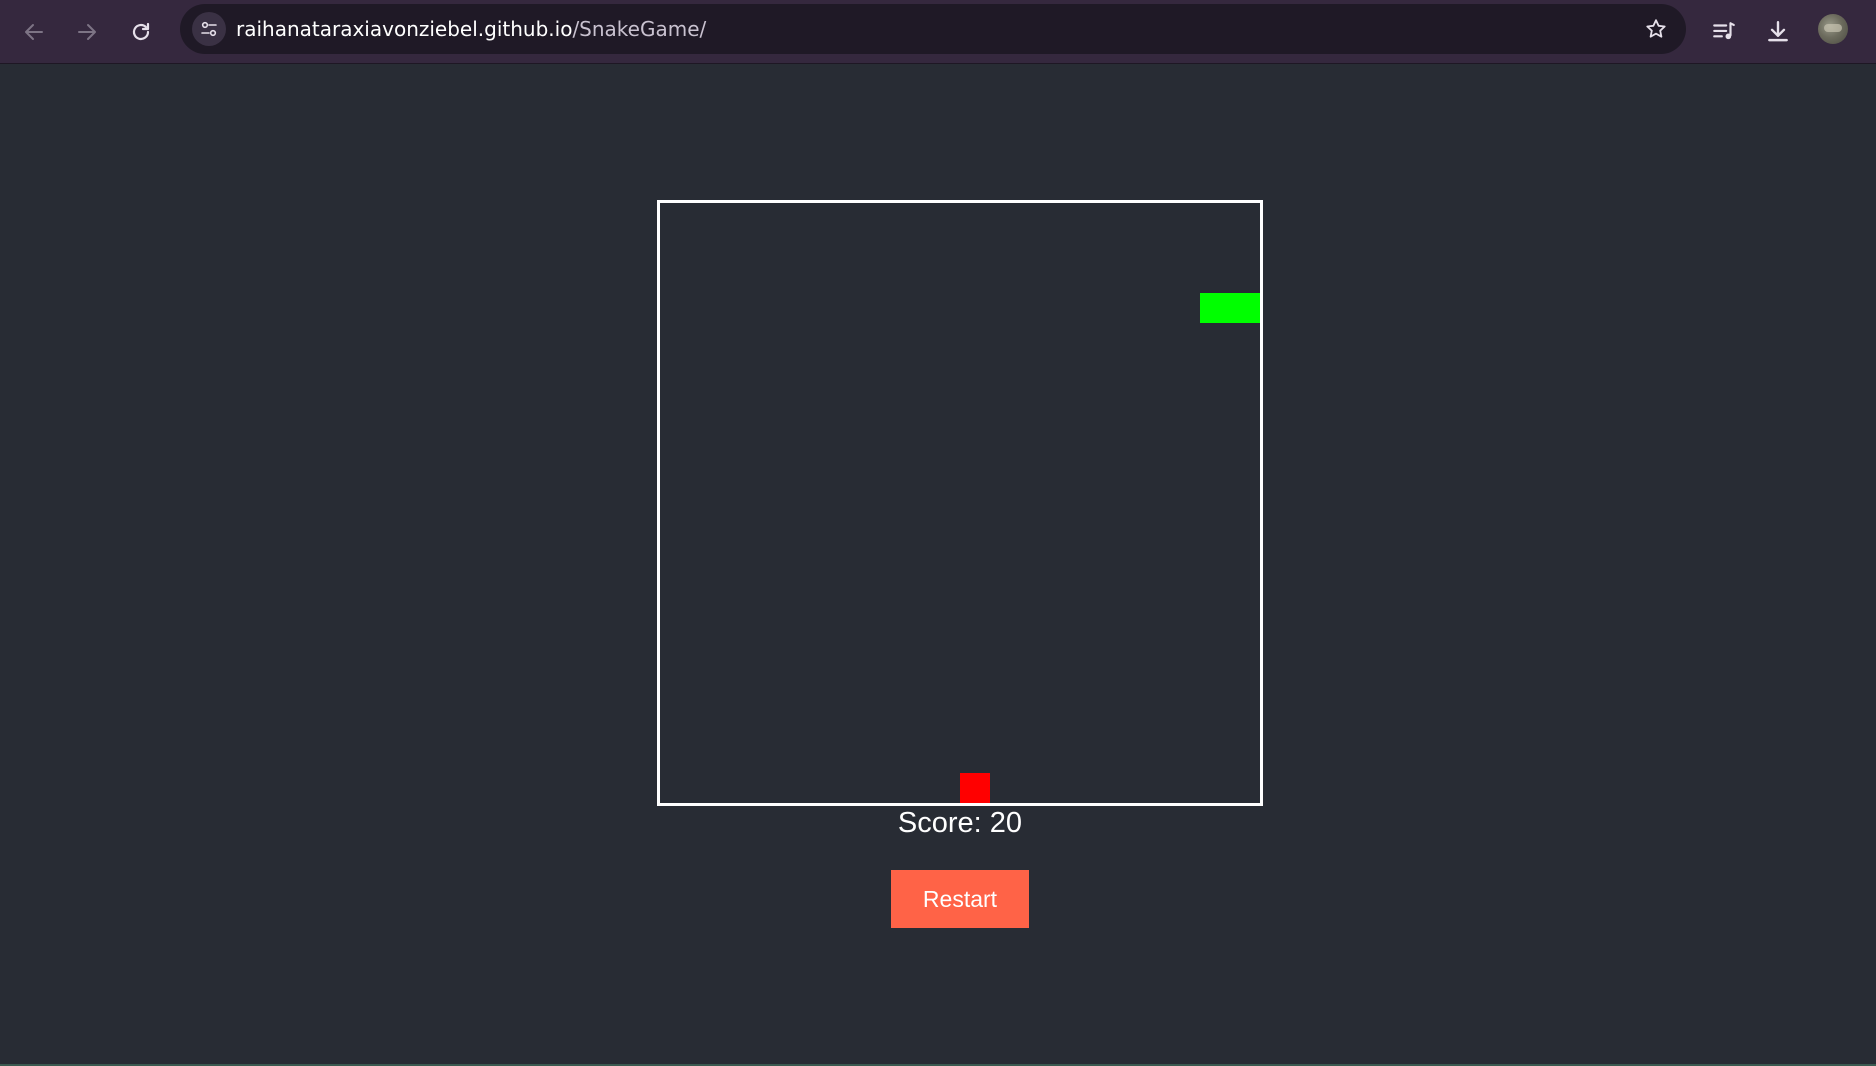 The width and height of the screenshot is (1876, 1066). Describe the element at coordinates (960, 823) in the screenshot. I see `score-display: Score: 20` at that location.